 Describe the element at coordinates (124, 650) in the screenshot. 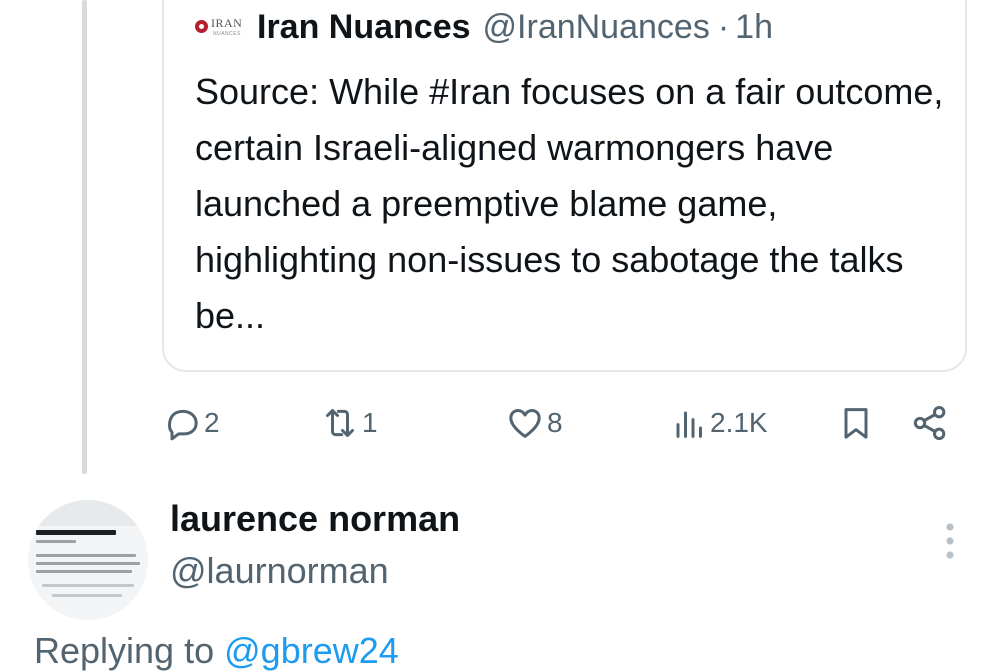

I see `replying-to-label: Replying to` at that location.